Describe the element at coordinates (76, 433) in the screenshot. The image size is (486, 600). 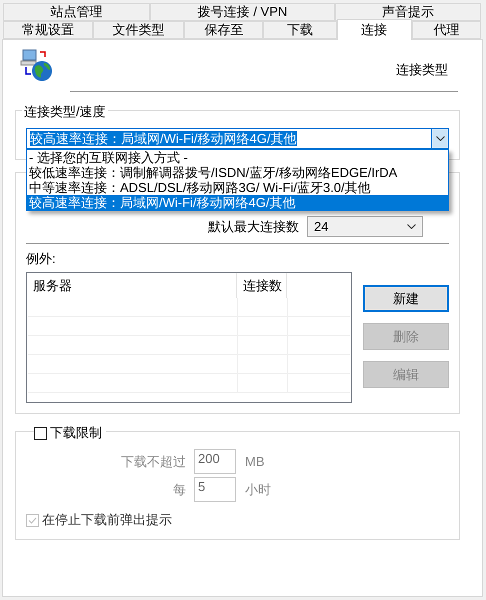
I see `checkbox-label: 下载限制` at that location.